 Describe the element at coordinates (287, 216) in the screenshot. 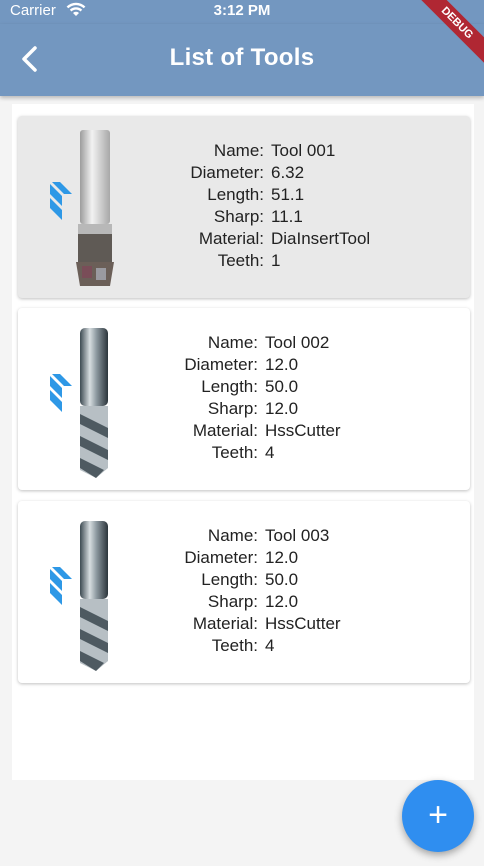

I see `tool-sharp: 11.1` at that location.